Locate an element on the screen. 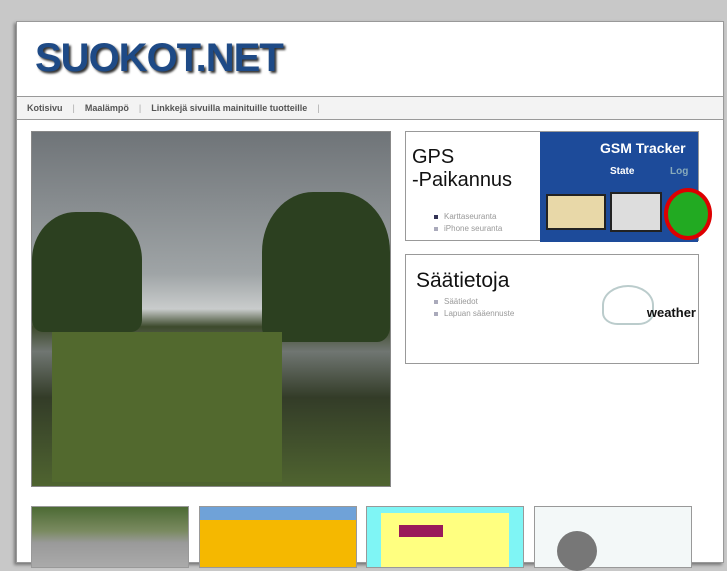 This screenshot has height=571, width=727. thumbnail-device is located at coordinates (613, 538).